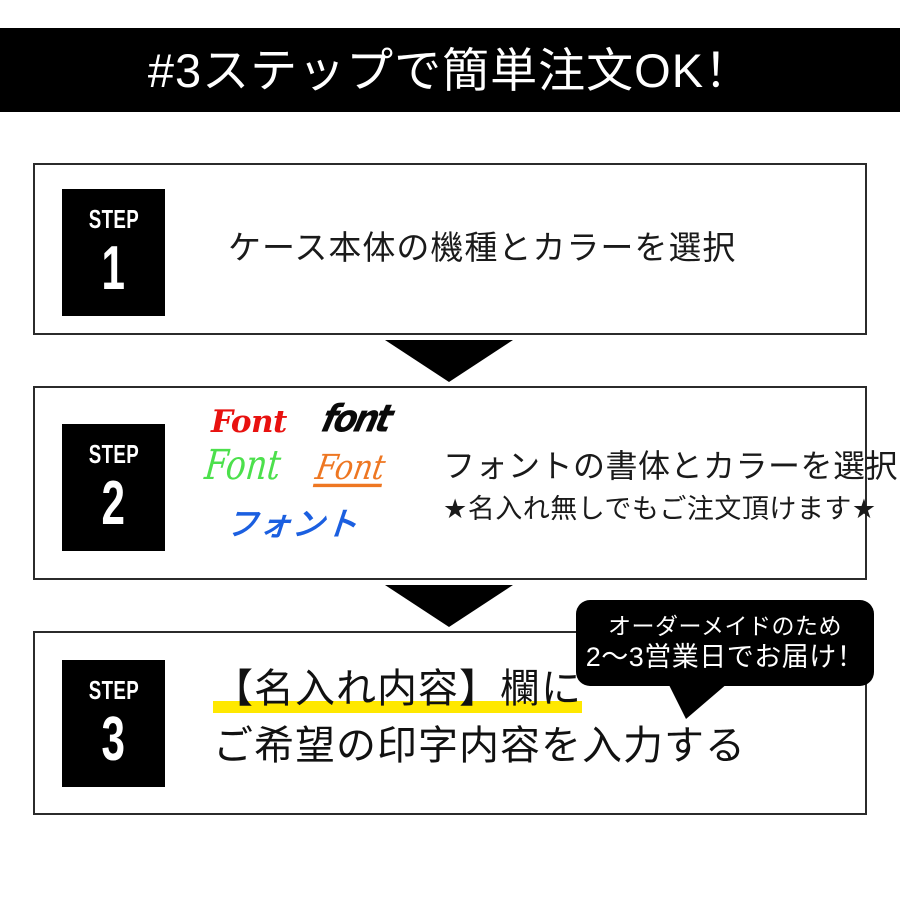 The image size is (900, 900). What do you see at coordinates (670, 486) in the screenshot?
I see `step-2-description: フォントの書体とカラーを選択 ★名入れ無しでもご注文頂けます★` at bounding box center [670, 486].